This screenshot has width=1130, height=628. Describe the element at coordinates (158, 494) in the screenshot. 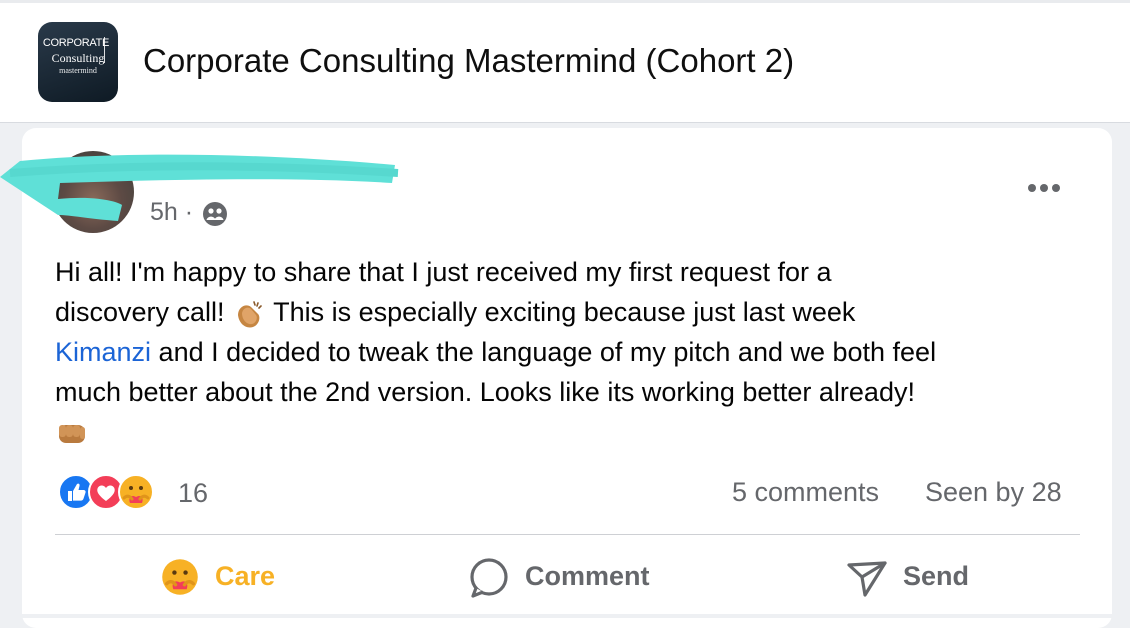

I see `reaction-summary: 16` at that location.